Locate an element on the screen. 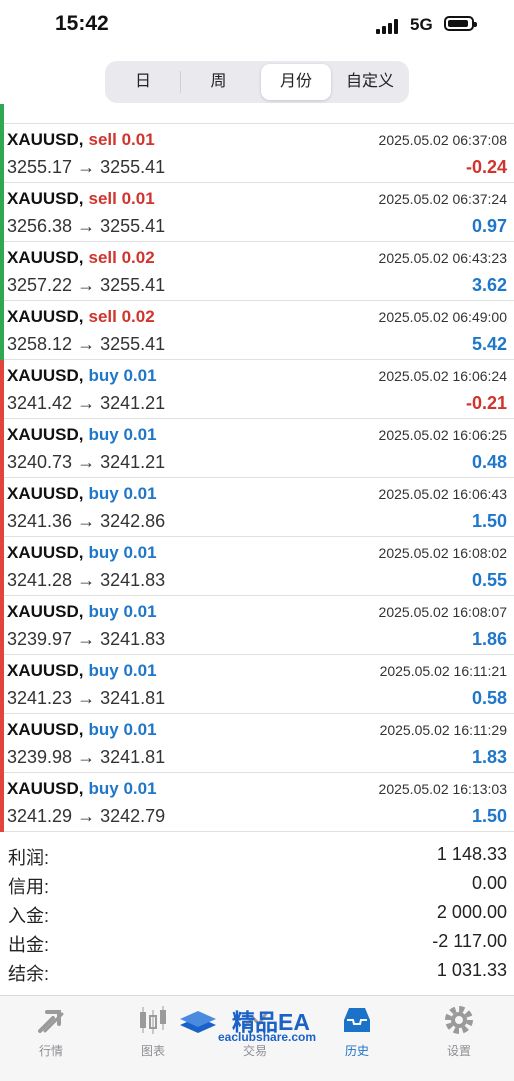  tab-label: 设置 is located at coordinates (458, 1051).